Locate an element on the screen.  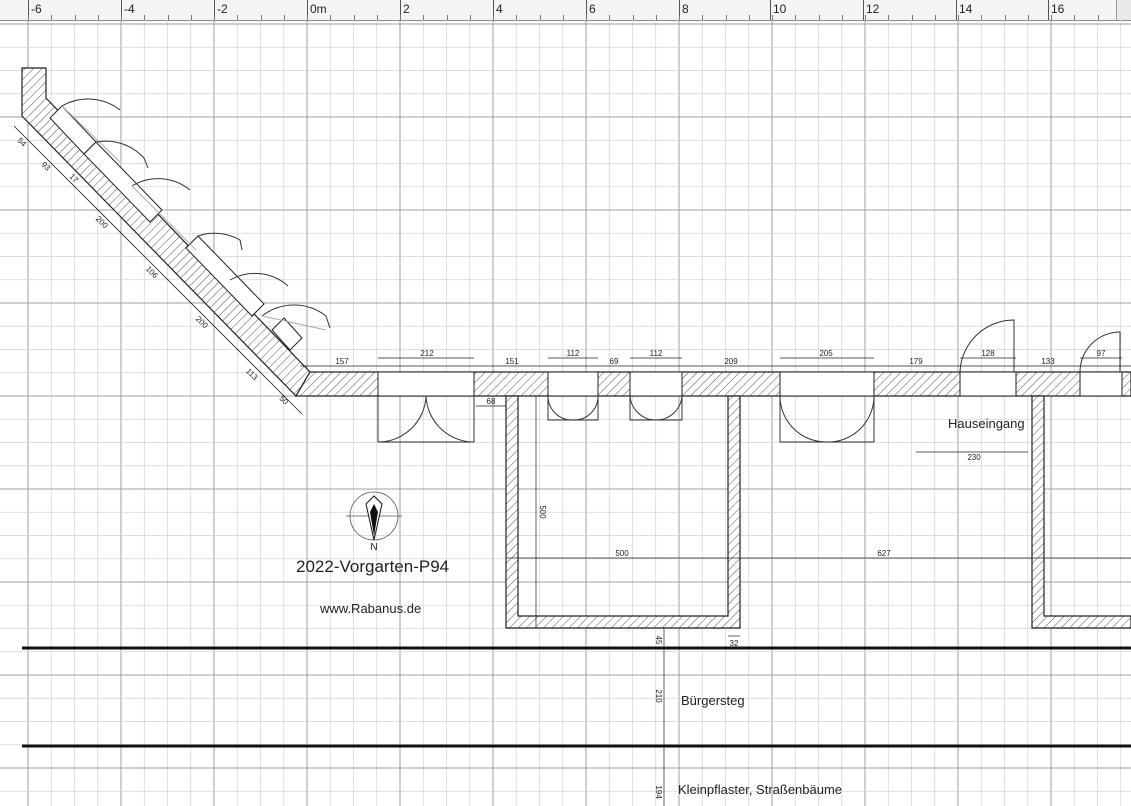
ruler-corner is located at coordinates (1123, 10).